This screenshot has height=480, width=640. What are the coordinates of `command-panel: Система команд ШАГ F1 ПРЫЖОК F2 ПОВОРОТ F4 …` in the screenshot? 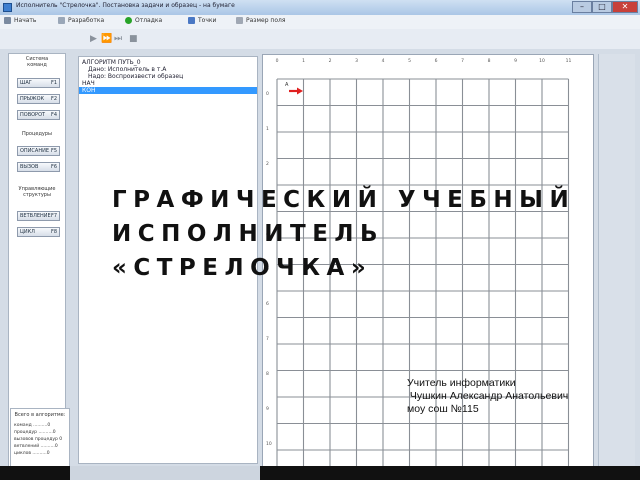 It's located at (37, 260).